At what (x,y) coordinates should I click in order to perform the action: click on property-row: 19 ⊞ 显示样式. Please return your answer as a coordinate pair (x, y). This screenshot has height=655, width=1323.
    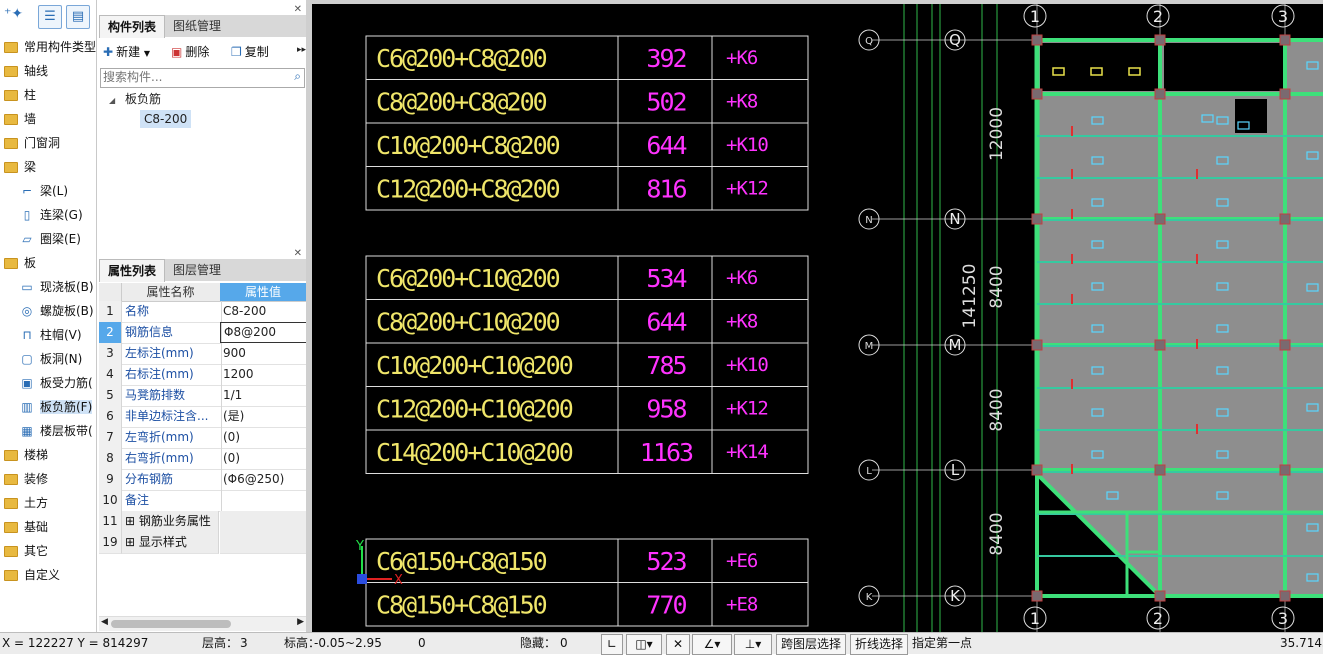
    Looking at the image, I should click on (204, 543).